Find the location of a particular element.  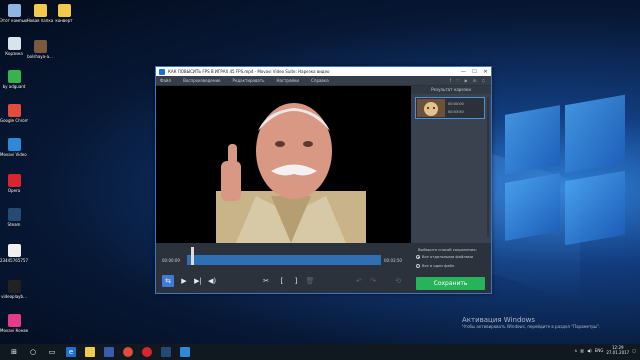

activation-title: Активация Windows is located at coordinates (499, 320).